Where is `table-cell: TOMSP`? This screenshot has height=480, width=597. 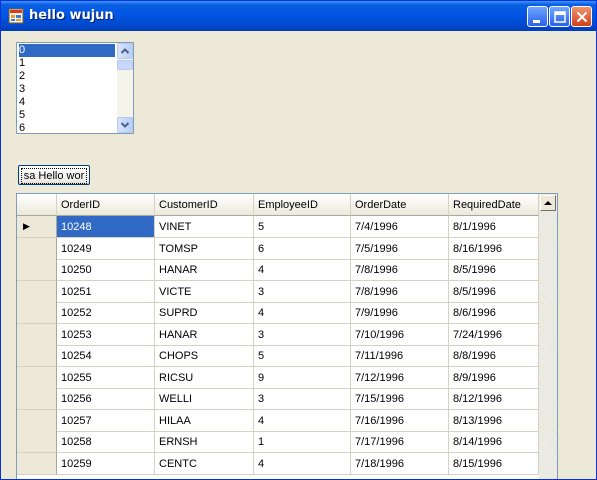
table-cell: TOMSP is located at coordinates (204, 248).